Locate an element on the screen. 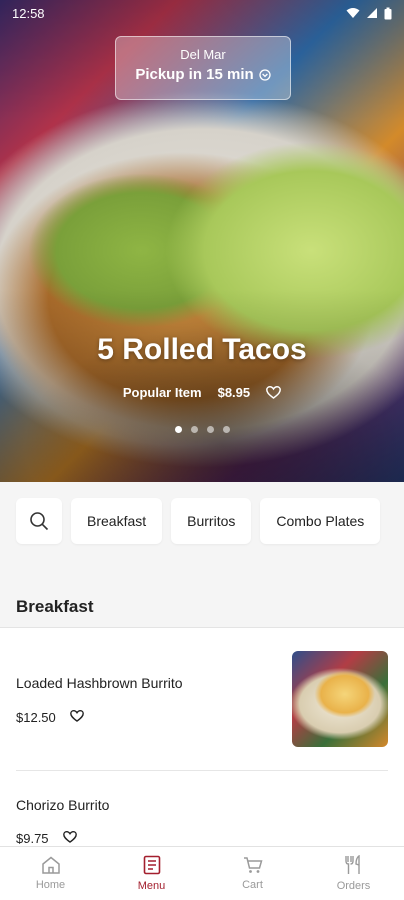 The height and width of the screenshot is (900, 404). category-chips: Breakfast Burritos Combo Plates is located at coordinates (198, 521).